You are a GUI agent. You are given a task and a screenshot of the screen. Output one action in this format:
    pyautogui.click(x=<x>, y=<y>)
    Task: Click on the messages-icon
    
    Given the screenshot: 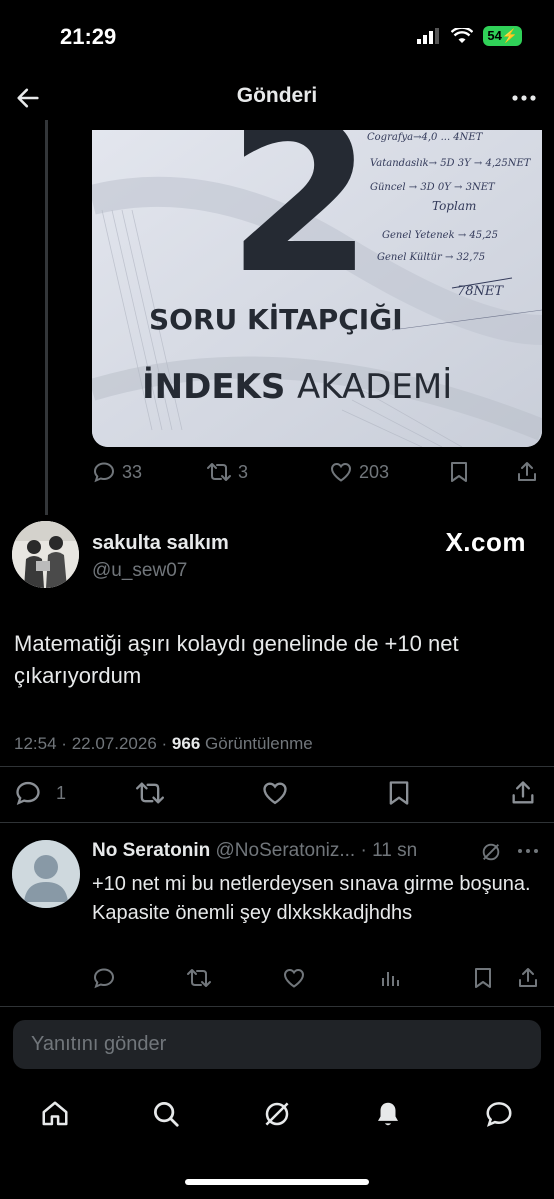 What is the action you would take?
    pyautogui.click(x=499, y=1114)
    